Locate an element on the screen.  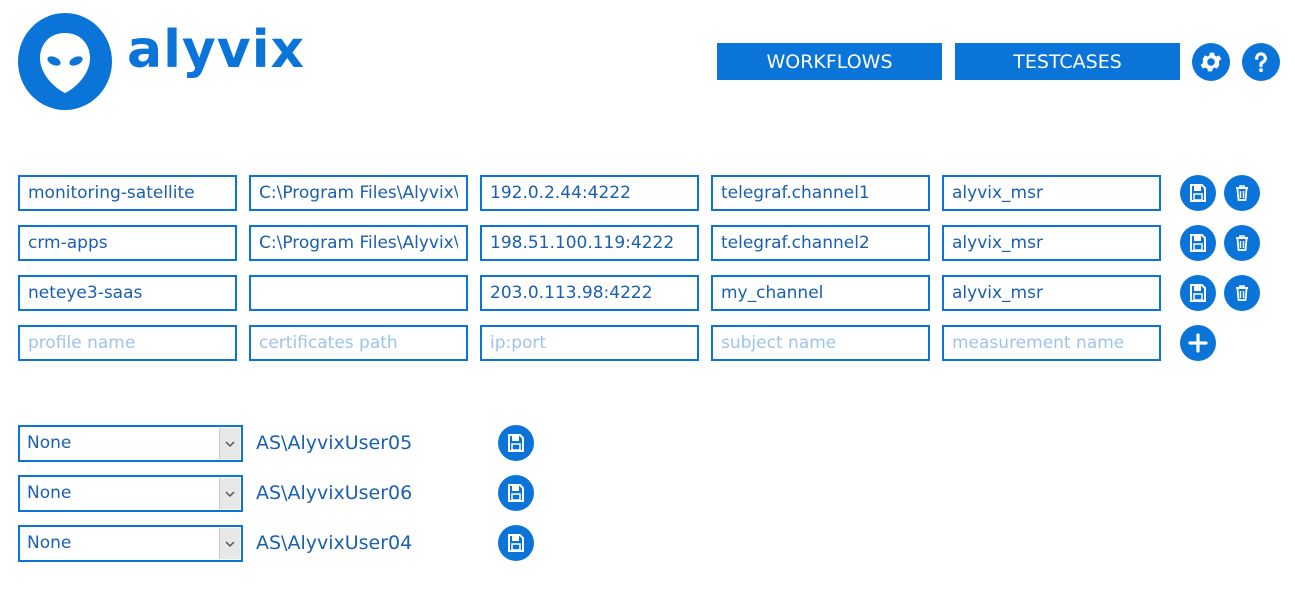
settings-gear-icon is located at coordinates (1211, 62).